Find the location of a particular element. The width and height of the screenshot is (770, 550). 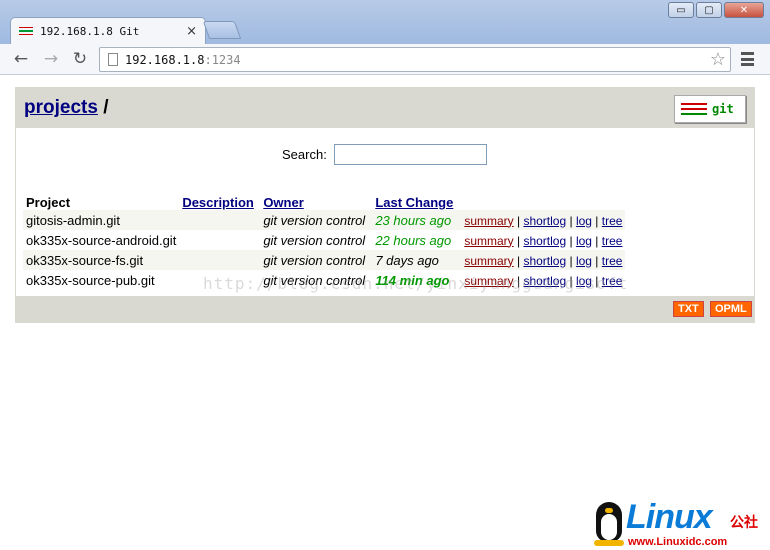

search-input is located at coordinates (410, 154).